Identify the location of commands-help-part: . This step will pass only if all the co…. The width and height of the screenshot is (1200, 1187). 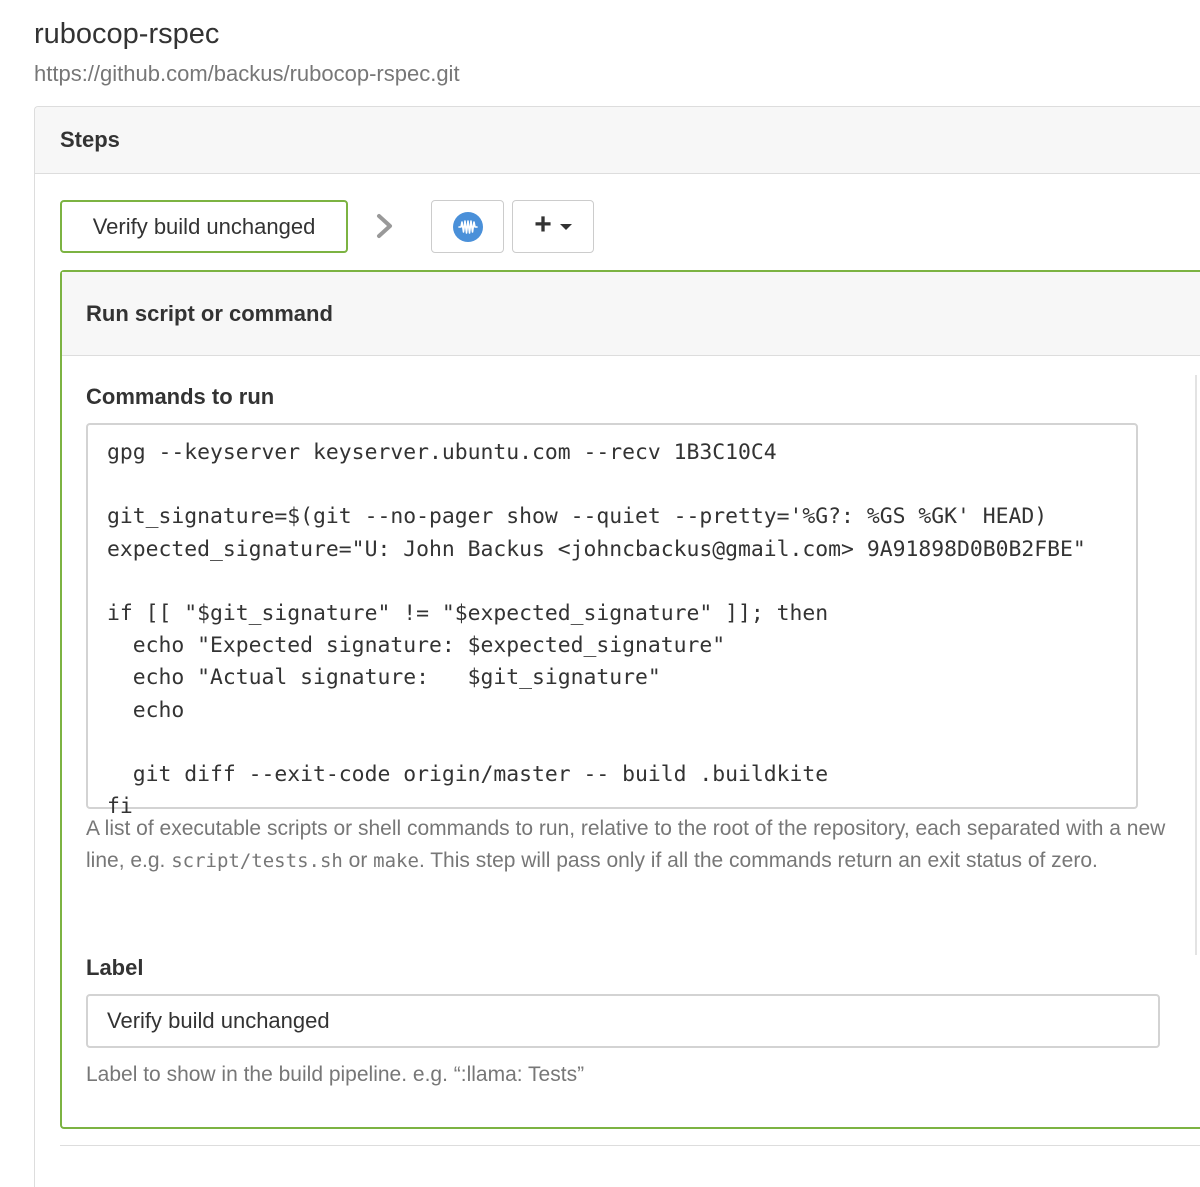
(758, 860).